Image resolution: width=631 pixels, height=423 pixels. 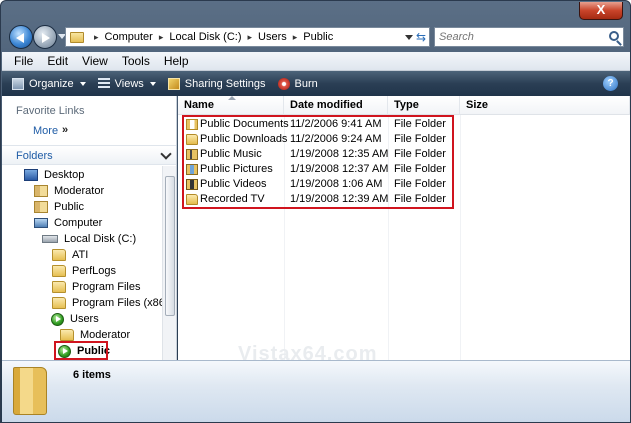 What do you see at coordinates (106, 287) in the screenshot?
I see `tree-item-label: Program Files` at bounding box center [106, 287].